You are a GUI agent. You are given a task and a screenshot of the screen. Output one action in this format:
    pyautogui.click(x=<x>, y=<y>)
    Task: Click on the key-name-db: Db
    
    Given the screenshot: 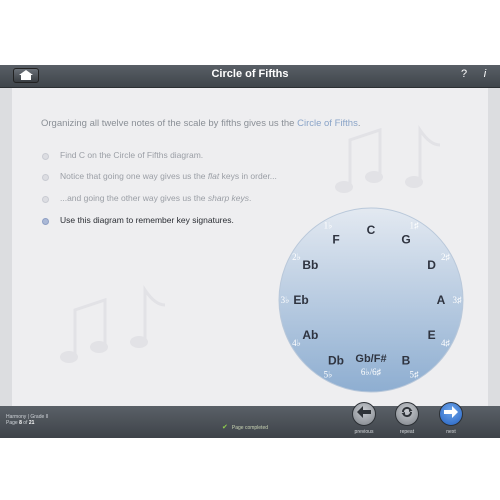 What is the action you would take?
    pyautogui.click(x=336, y=361)
    